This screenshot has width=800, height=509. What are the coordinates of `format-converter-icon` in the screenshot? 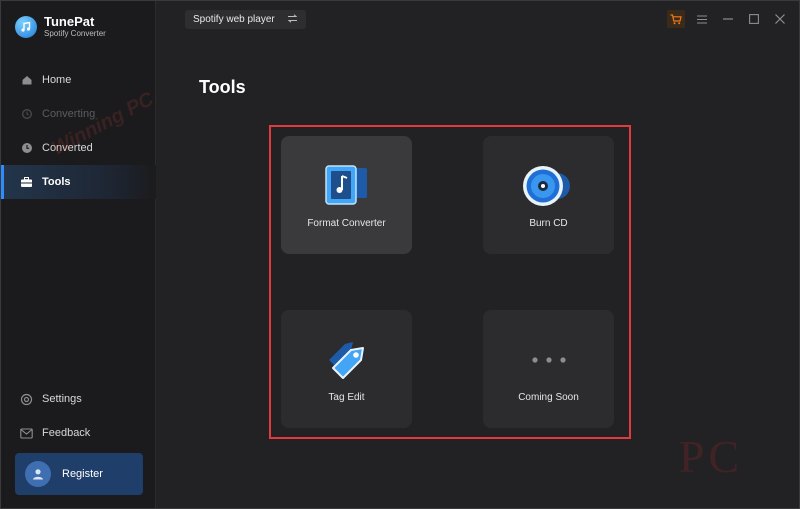 It's located at (346, 185).